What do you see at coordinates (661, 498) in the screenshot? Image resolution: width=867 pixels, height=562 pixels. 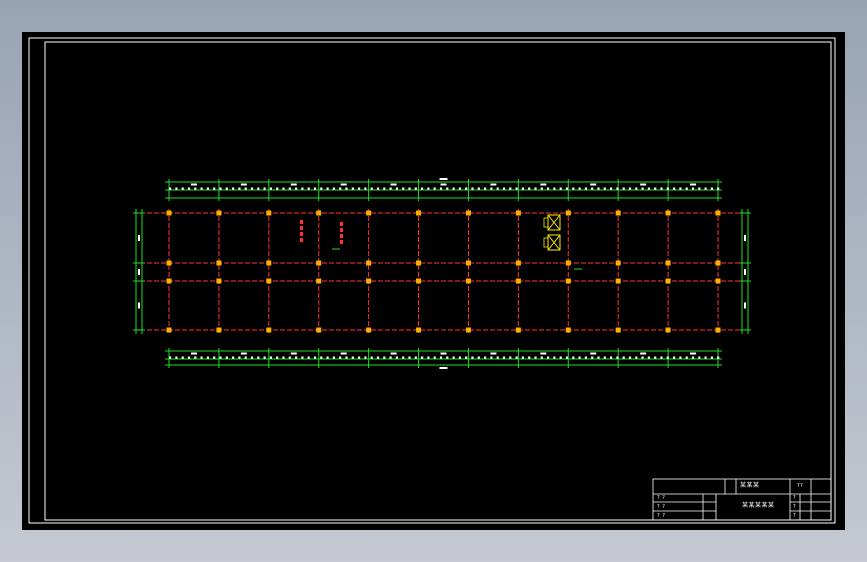 I see `title-block-row-1: ? ?` at bounding box center [661, 498].